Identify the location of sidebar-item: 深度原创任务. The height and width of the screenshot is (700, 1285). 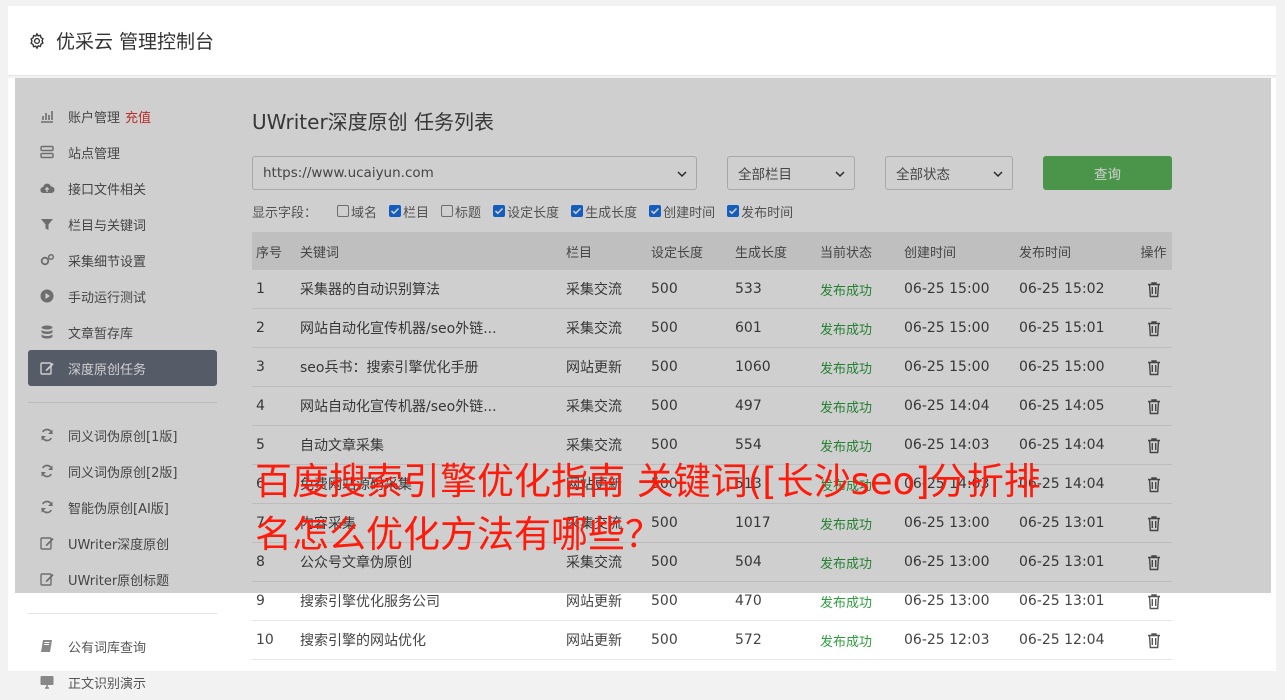
(122, 368).